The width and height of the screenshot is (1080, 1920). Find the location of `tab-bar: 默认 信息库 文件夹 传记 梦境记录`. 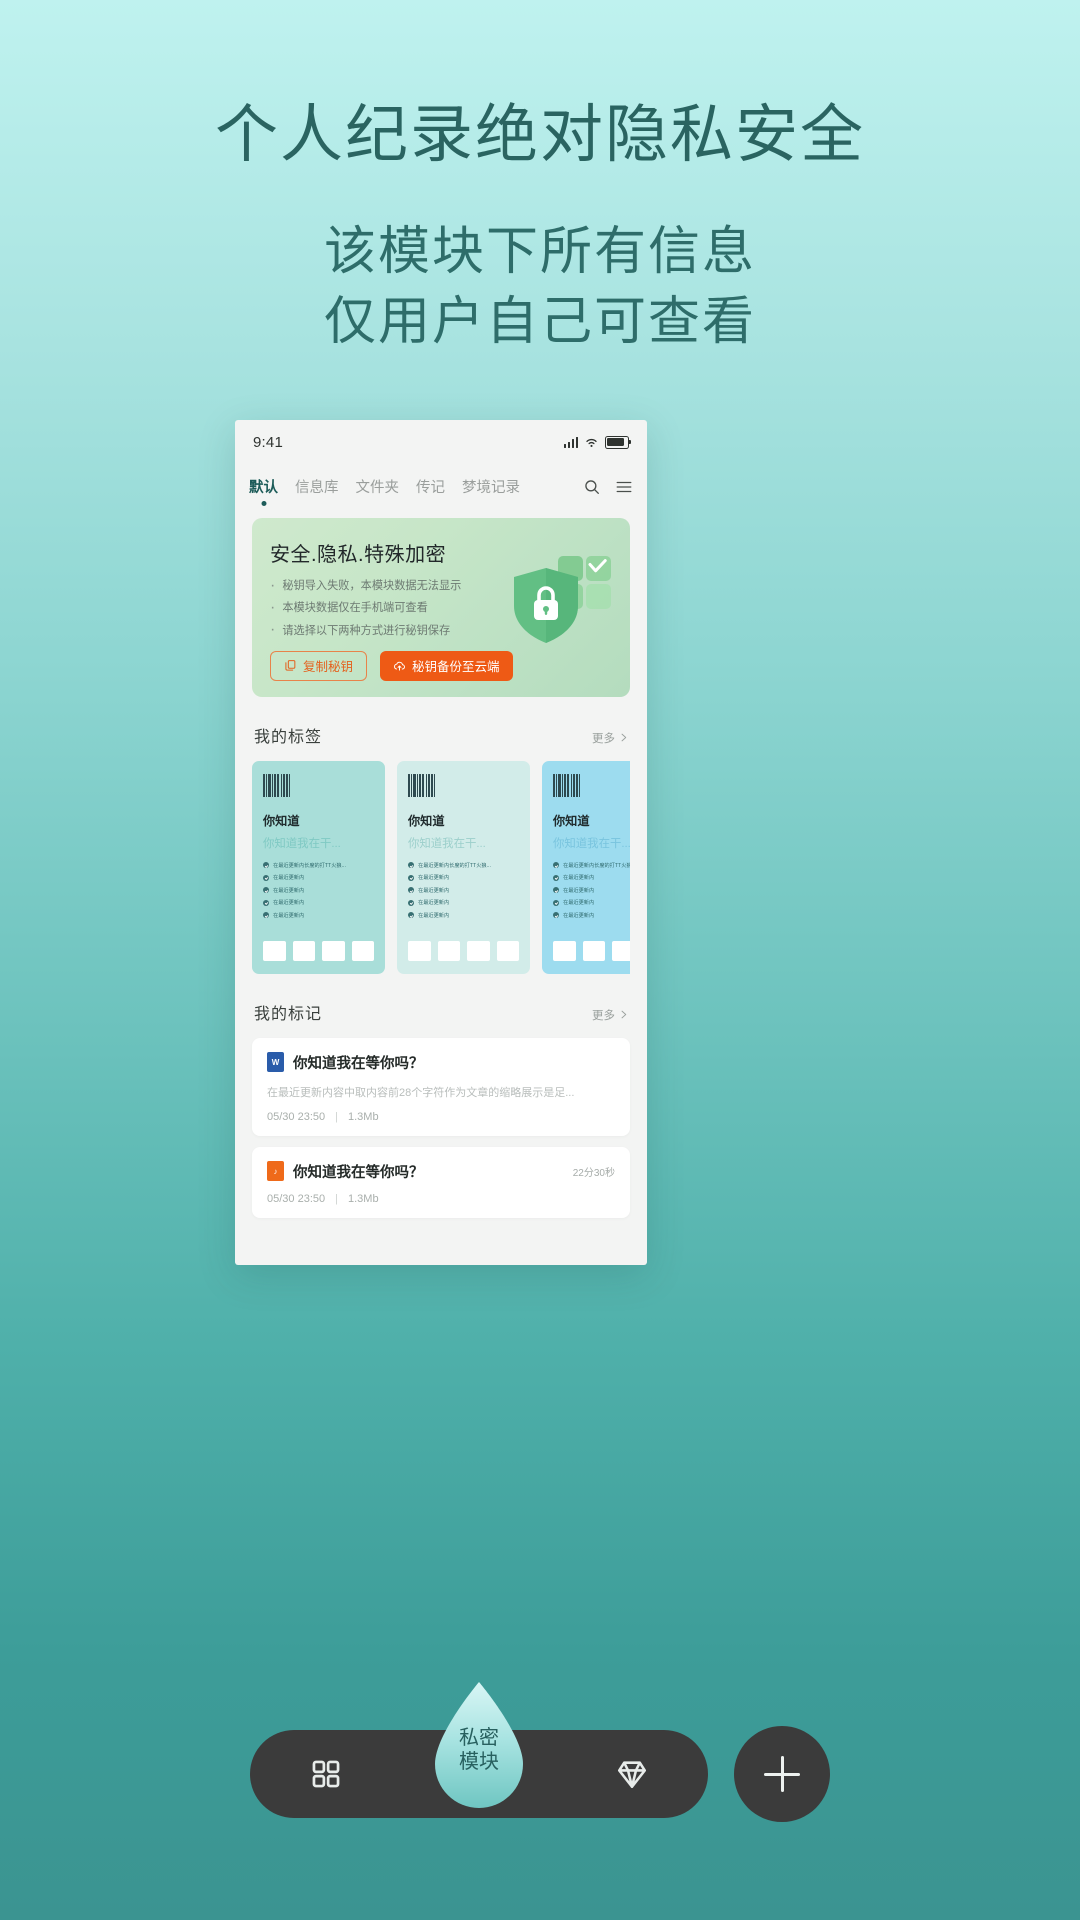

tab-bar: 默认 信息库 文件夹 传记 梦境记录 is located at coordinates (441, 488).